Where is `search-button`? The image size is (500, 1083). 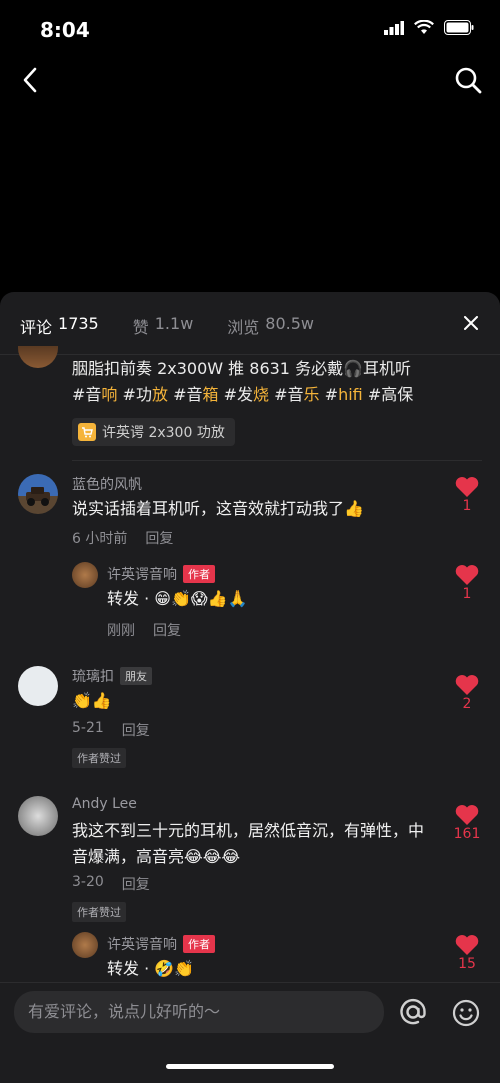 search-button is located at coordinates (468, 80).